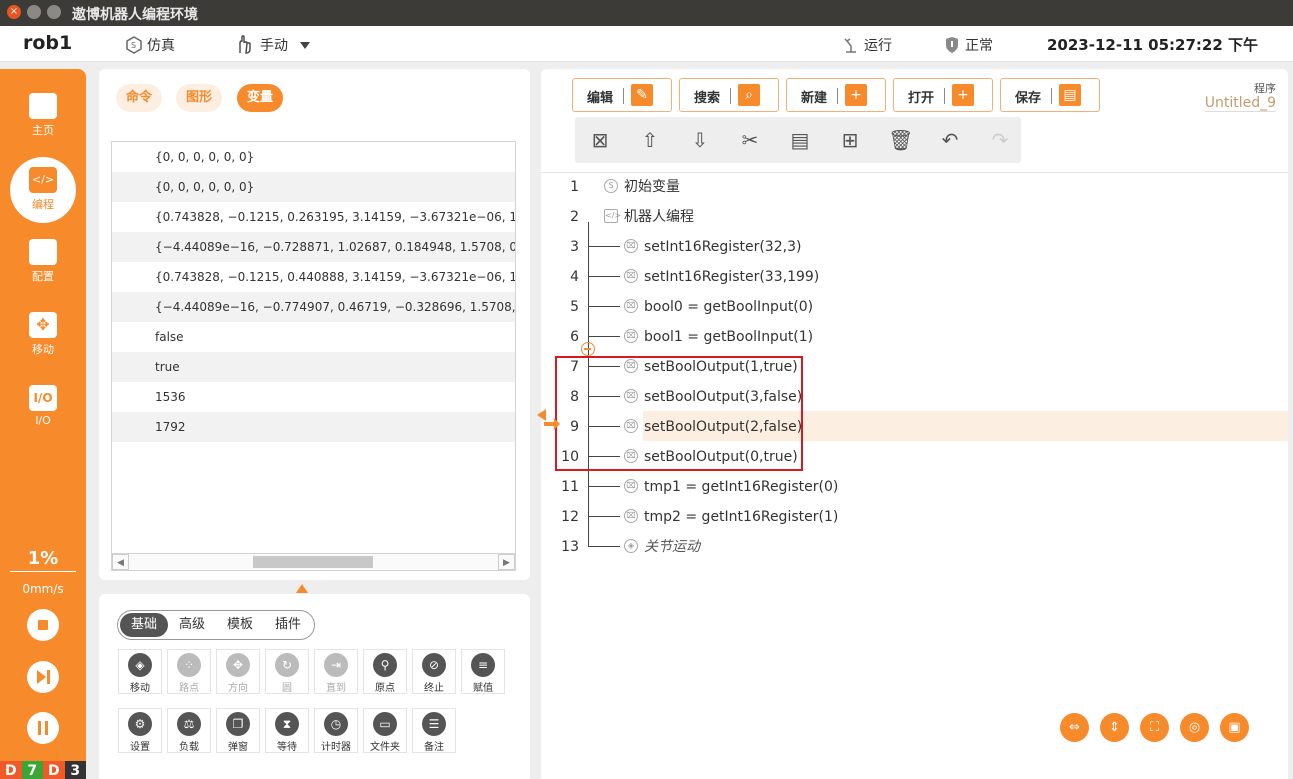 This screenshot has width=1293, height=779. What do you see at coordinates (43, 558) in the screenshot?
I see `speed-percent: 1%` at bounding box center [43, 558].